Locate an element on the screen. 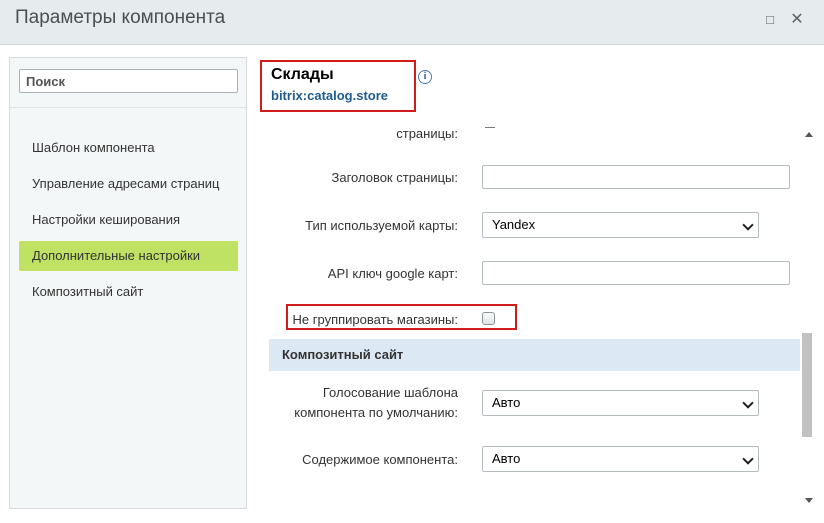 The width and height of the screenshot is (824, 523). section-title: Композитный сайт is located at coordinates (343, 354).